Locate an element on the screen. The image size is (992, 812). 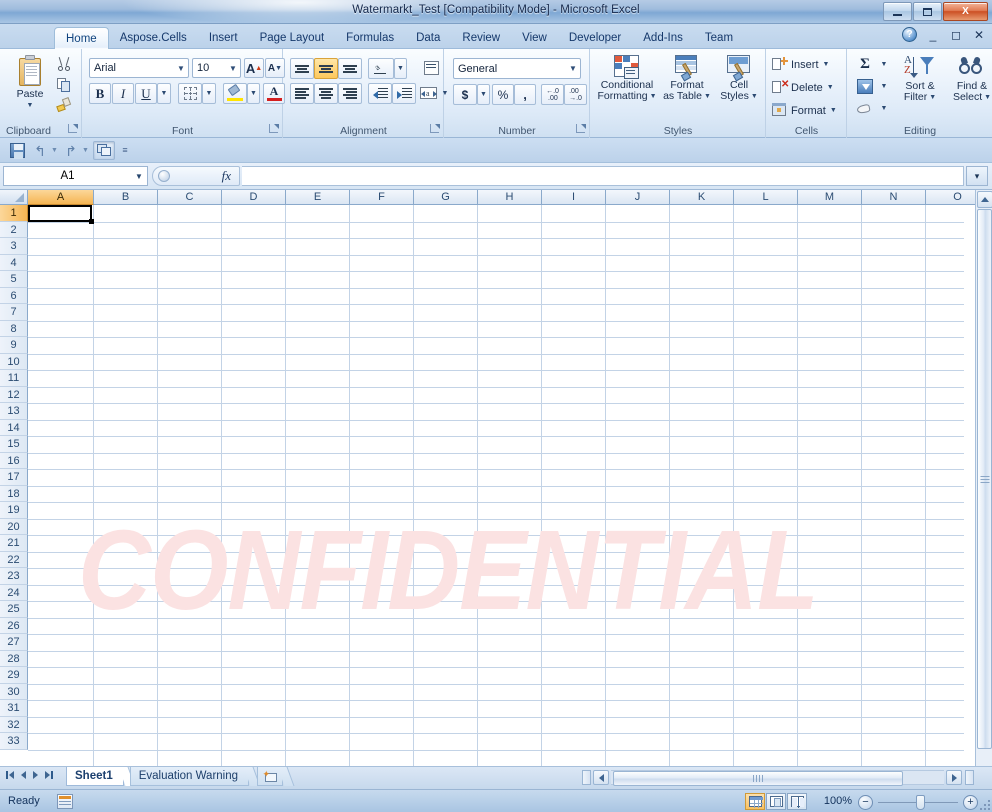
zoom-slider-track is located at coordinates (918, 802).